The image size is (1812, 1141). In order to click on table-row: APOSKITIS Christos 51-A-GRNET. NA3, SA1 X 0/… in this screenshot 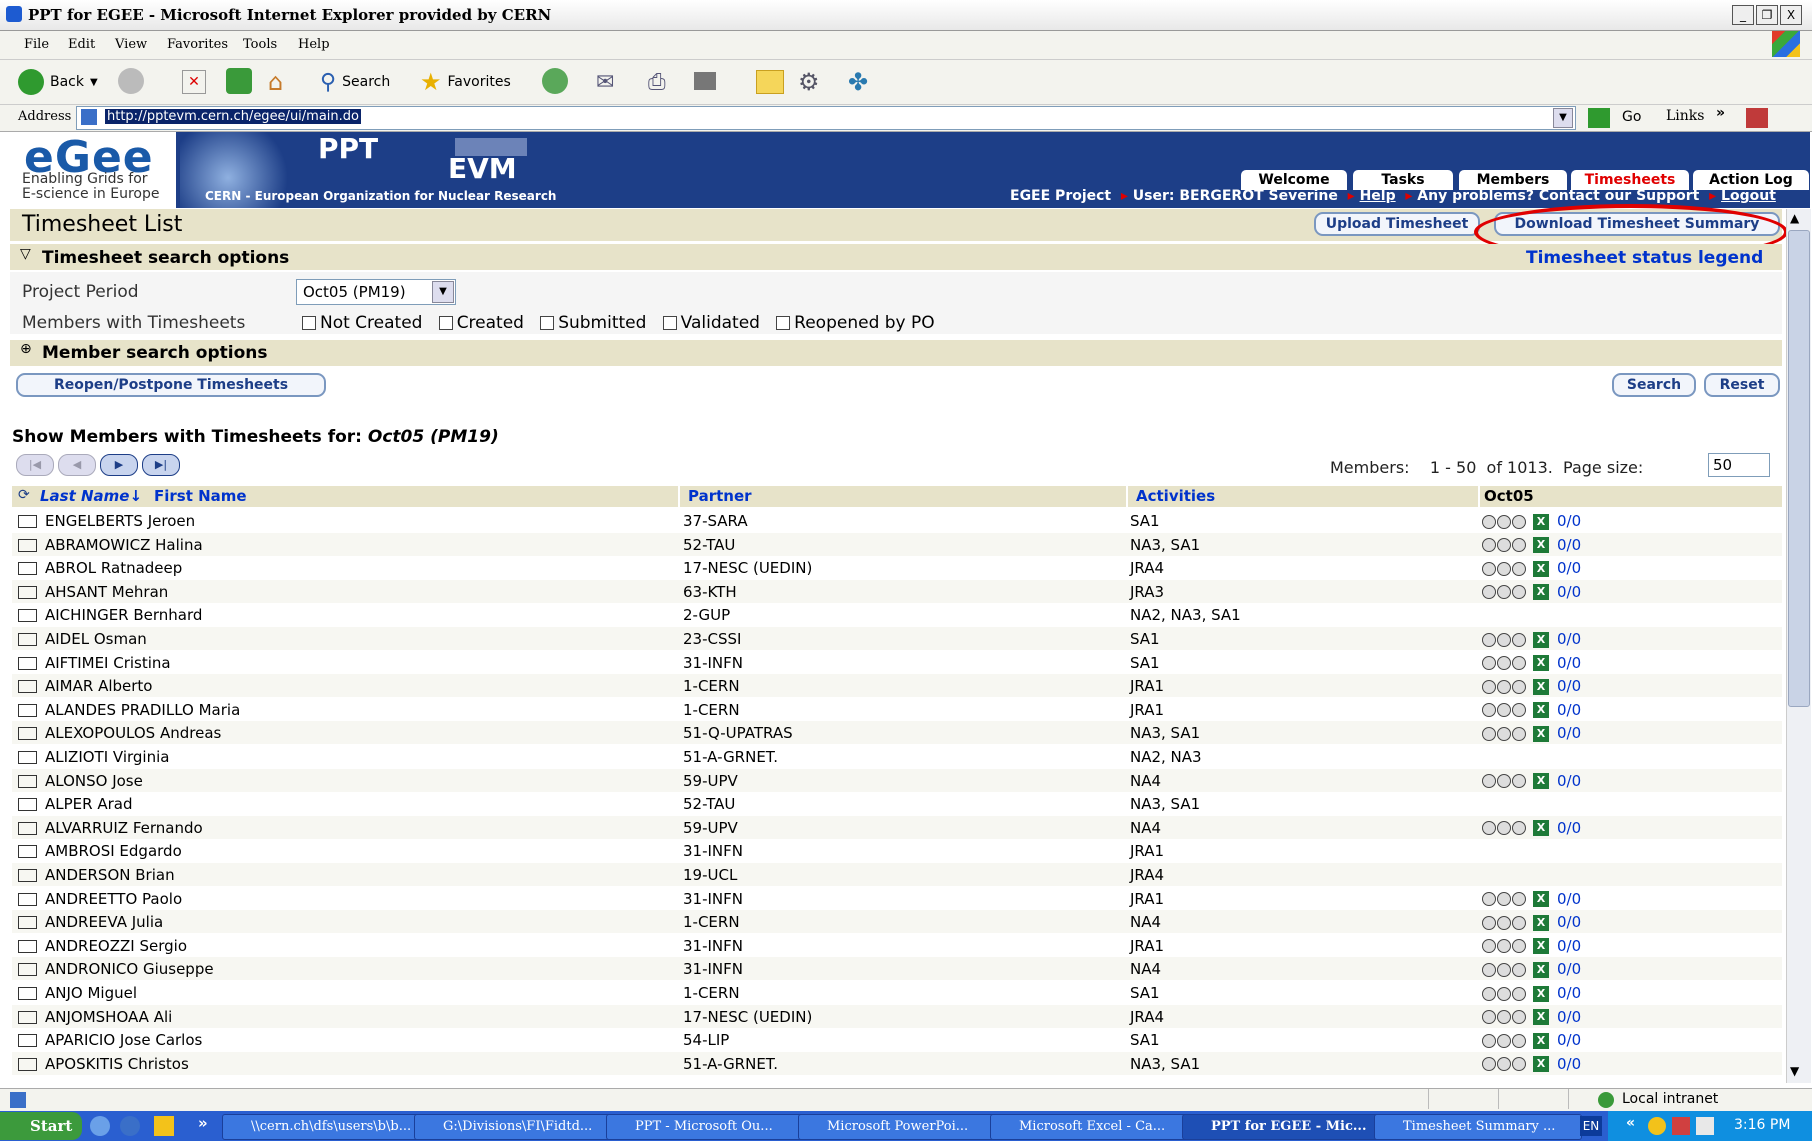, I will do `click(897, 1063)`.